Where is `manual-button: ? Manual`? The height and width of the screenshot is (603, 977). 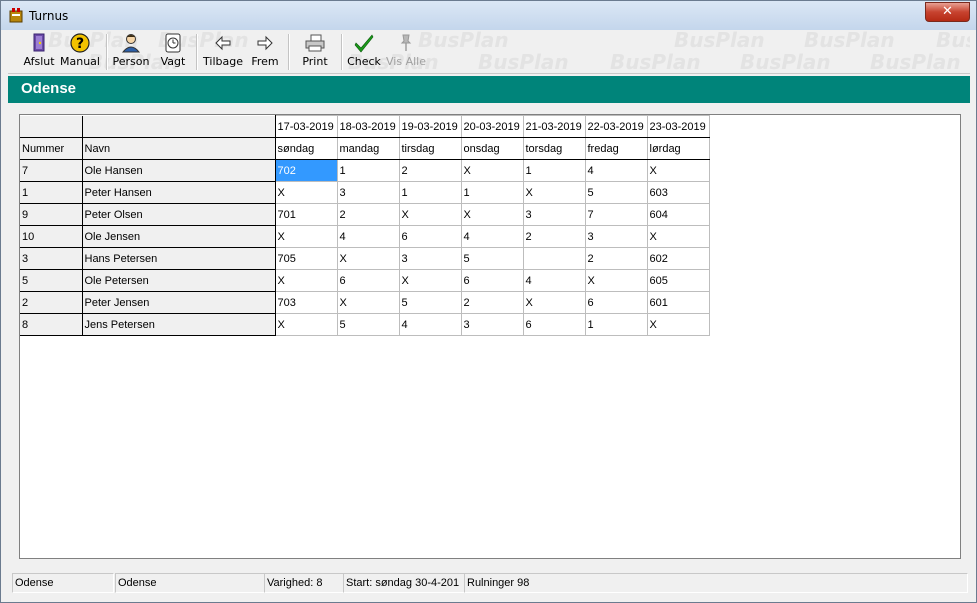
manual-button: ? Manual is located at coordinates (80, 52).